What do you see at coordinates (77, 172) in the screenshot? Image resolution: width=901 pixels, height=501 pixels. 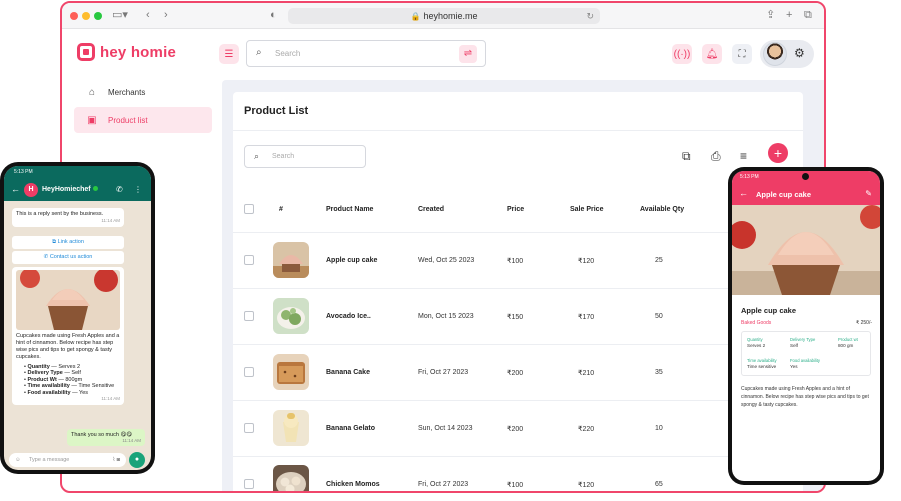 I see `status-bar: 5:13 PM` at bounding box center [77, 172].